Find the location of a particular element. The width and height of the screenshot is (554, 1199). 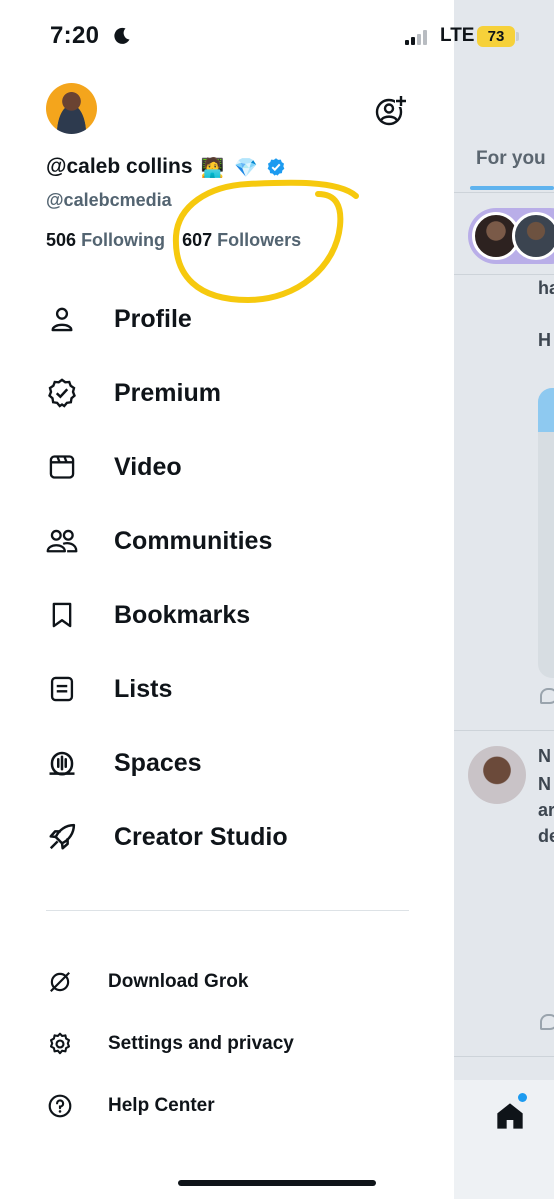

tab-underline is located at coordinates (512, 188).